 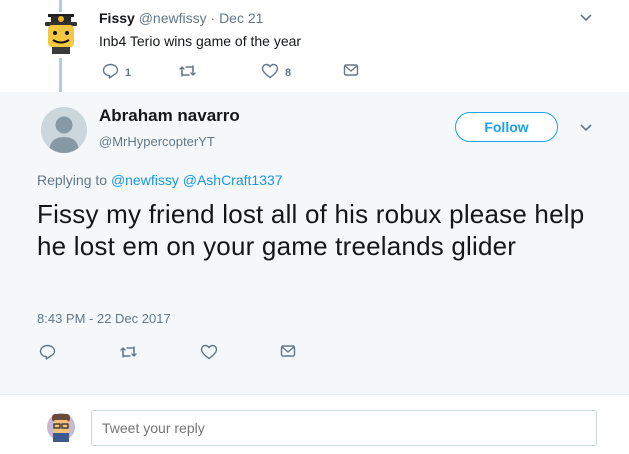 I want to click on reply-action, so click(x=47, y=352).